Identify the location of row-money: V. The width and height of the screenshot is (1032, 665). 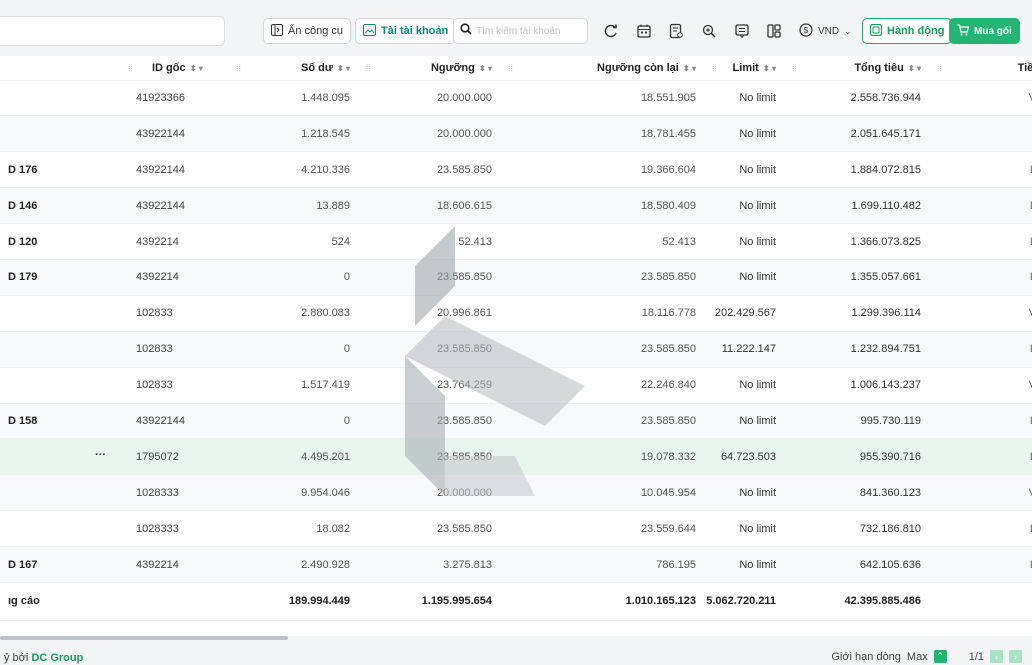
(980, 98).